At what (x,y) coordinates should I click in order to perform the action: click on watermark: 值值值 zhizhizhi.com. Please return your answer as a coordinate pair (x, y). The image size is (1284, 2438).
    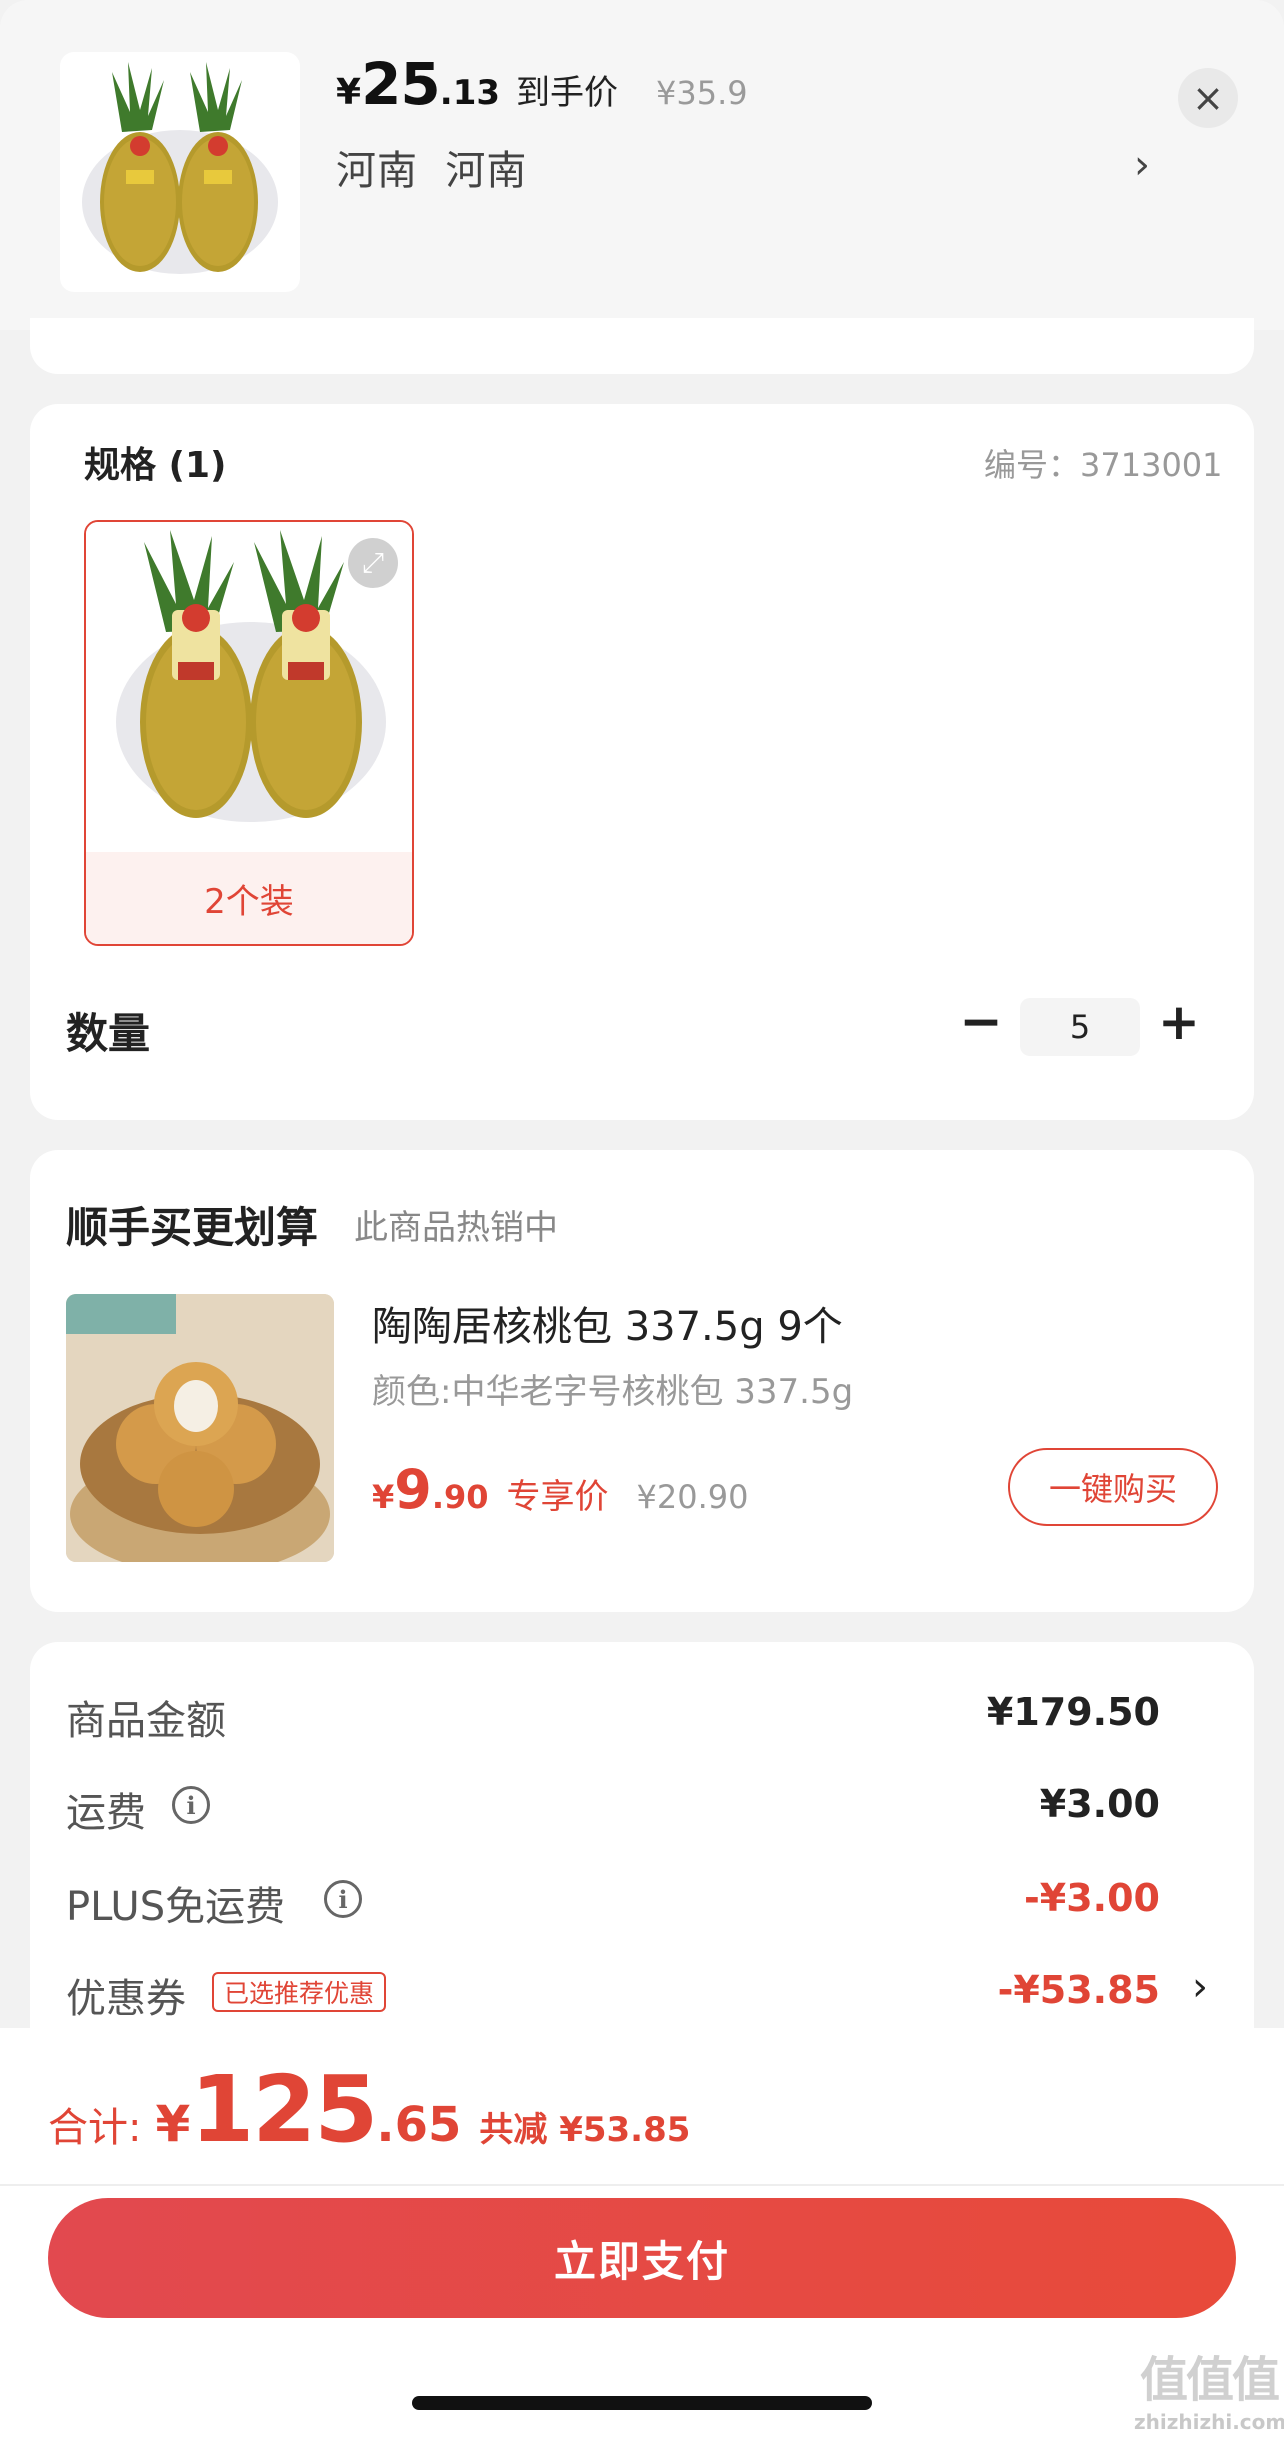
    Looking at the image, I should click on (1209, 2393).